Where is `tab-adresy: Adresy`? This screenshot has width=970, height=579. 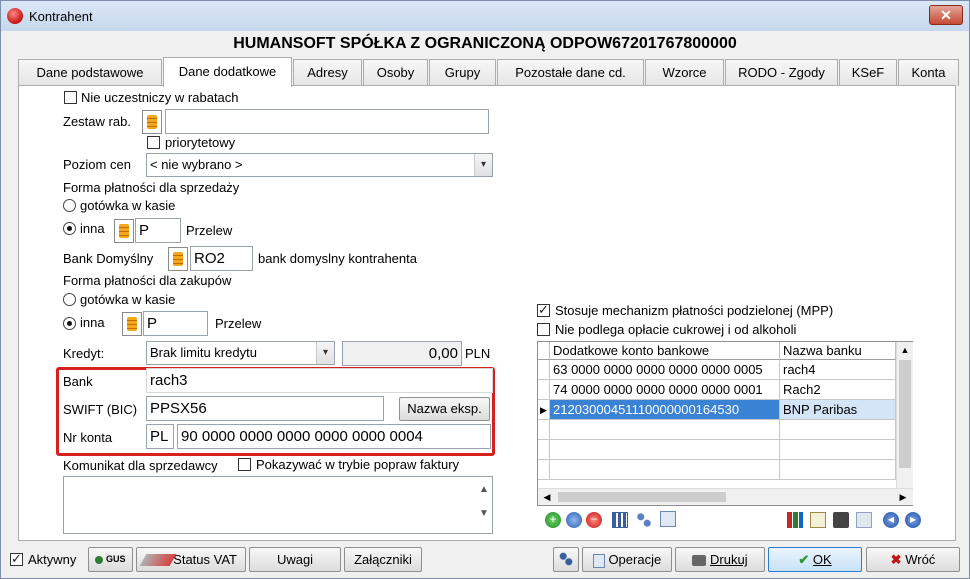 tab-adresy: Adresy is located at coordinates (327, 72).